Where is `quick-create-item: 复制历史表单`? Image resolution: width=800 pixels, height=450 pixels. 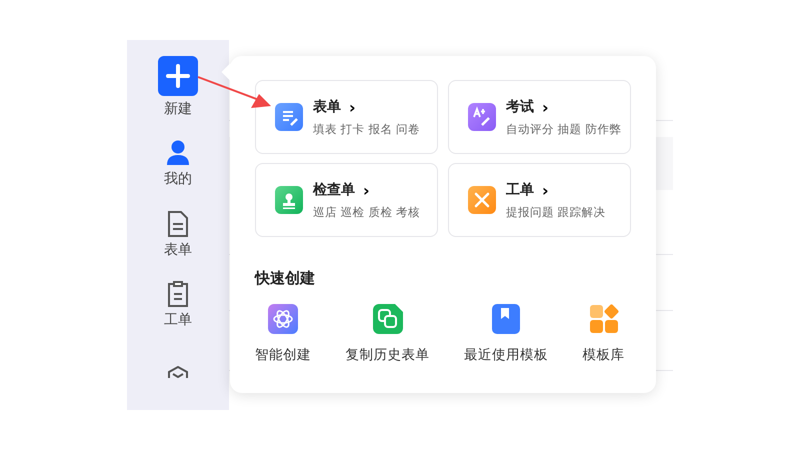
quick-create-item: 复制历史表单 is located at coordinates (388, 334).